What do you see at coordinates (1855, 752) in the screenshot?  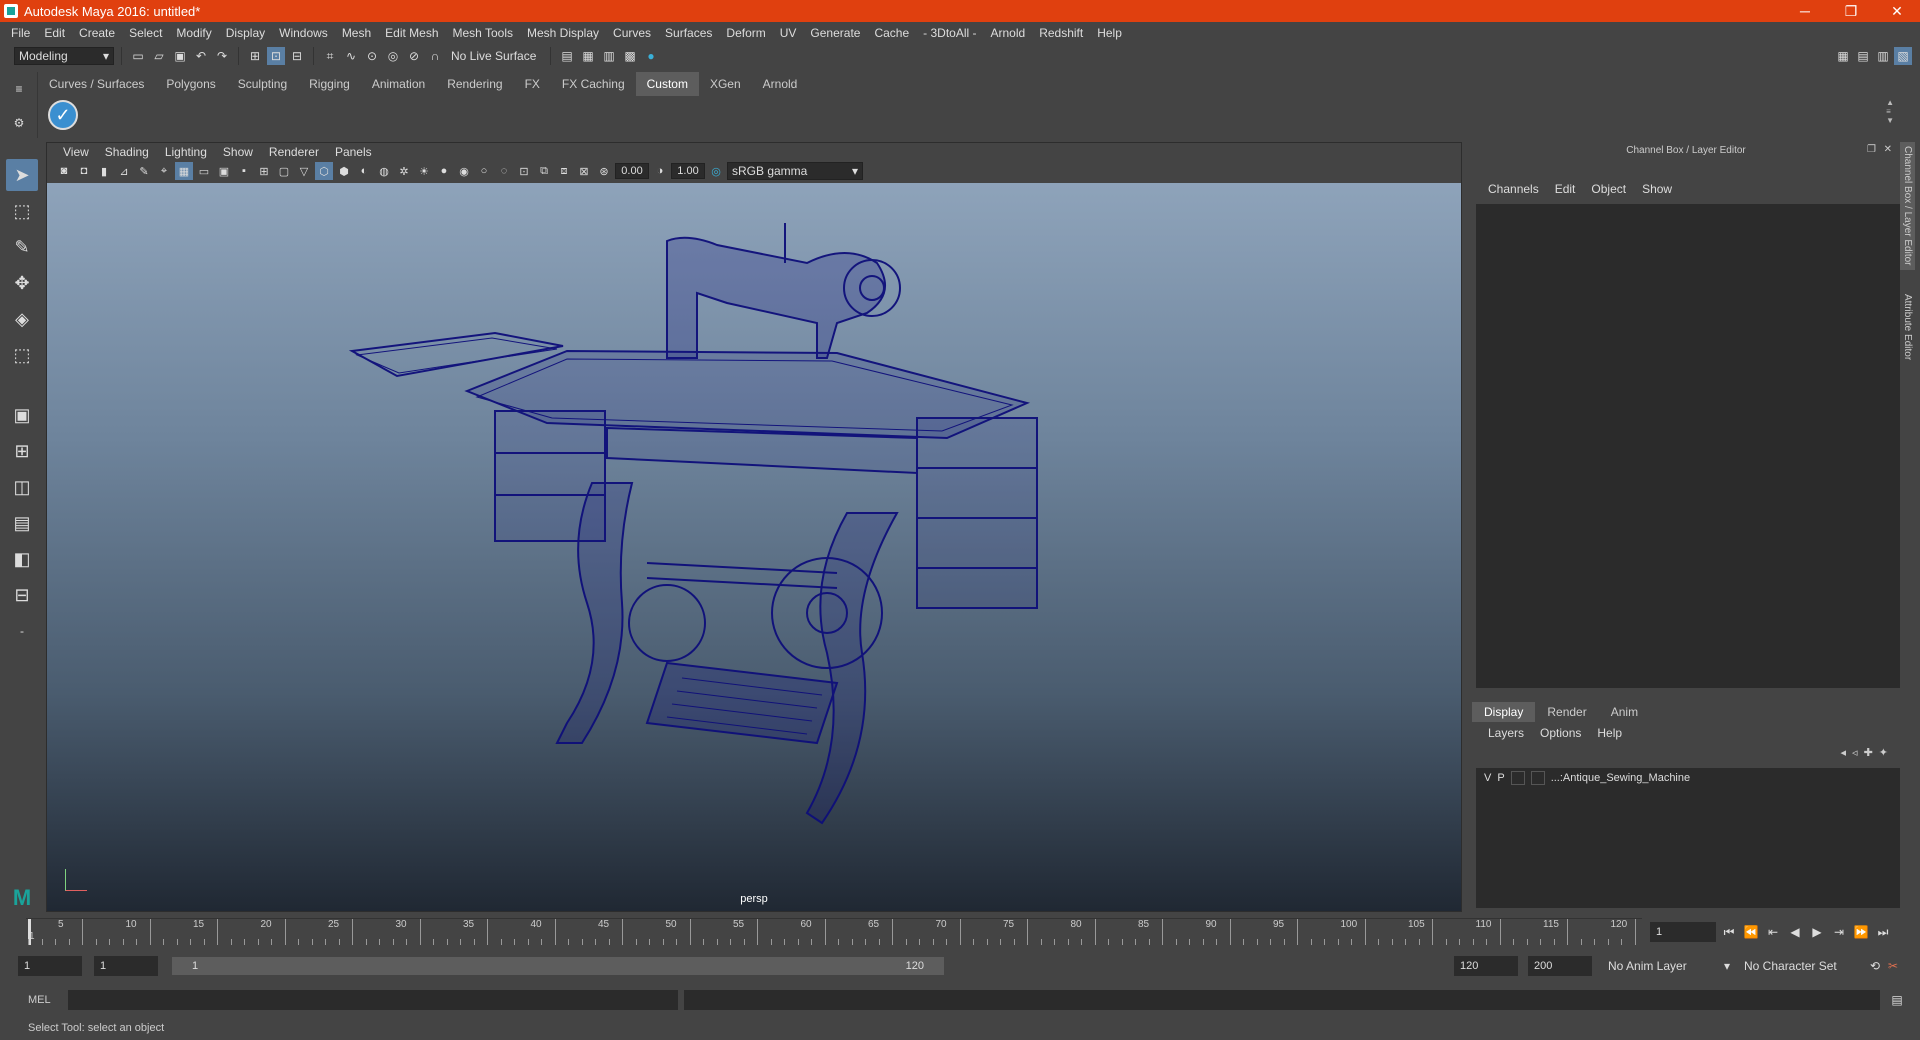 I see `move-layer-down-icon: ◃` at bounding box center [1855, 752].